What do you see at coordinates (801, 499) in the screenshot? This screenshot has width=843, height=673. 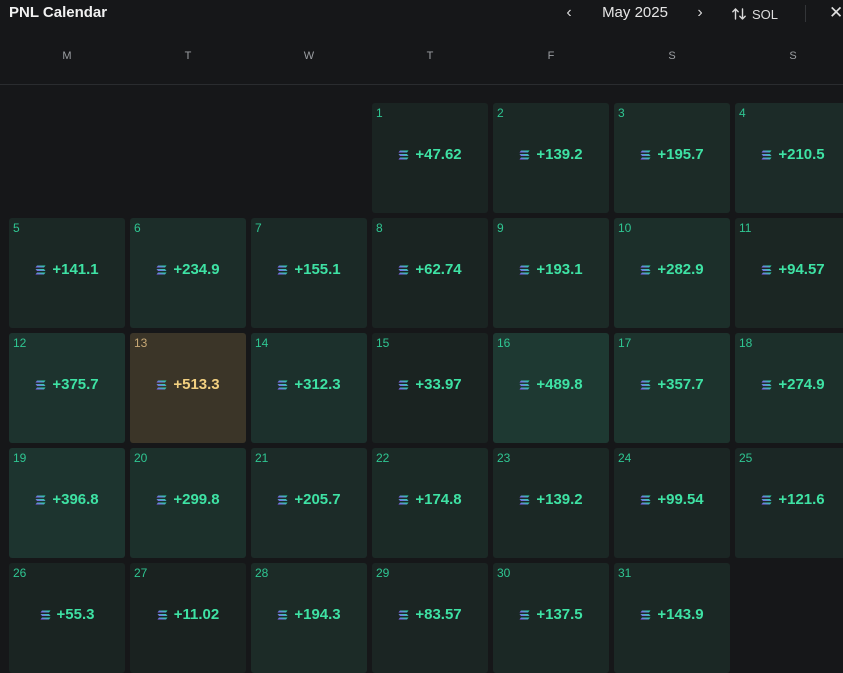 I see `pnl-value: +121.6` at bounding box center [801, 499].